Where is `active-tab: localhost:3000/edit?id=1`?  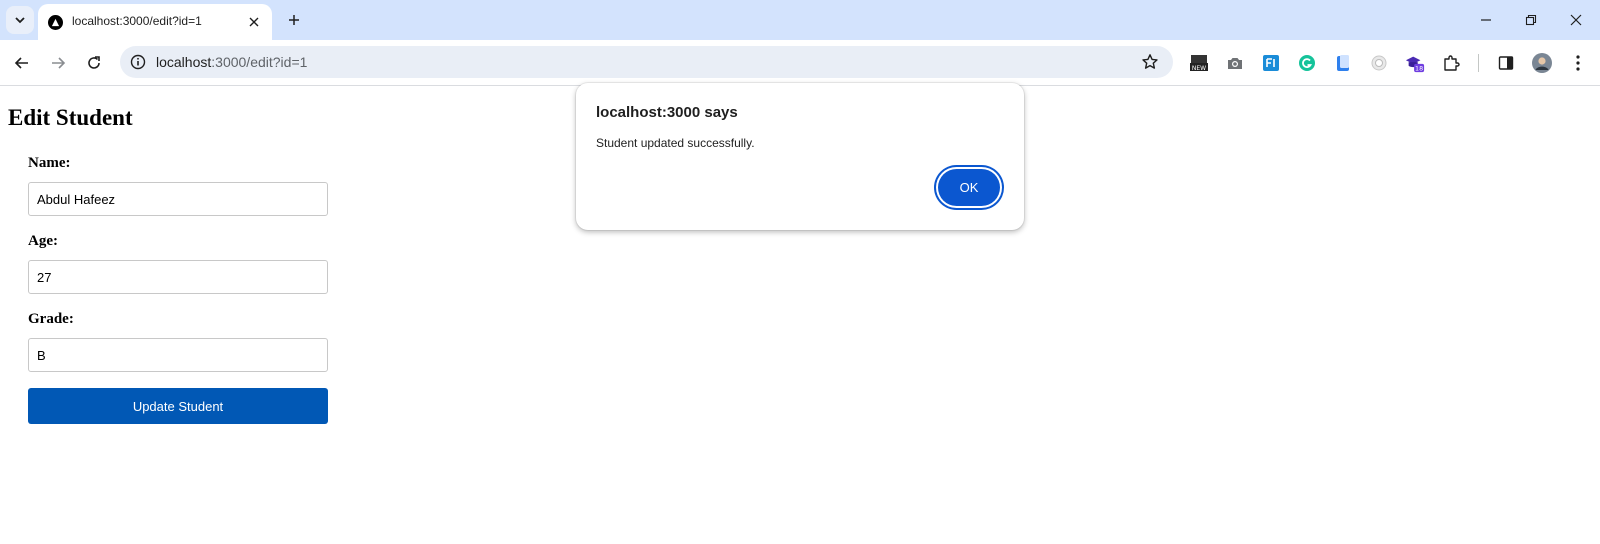 active-tab: localhost:3000/edit?id=1 is located at coordinates (155, 22).